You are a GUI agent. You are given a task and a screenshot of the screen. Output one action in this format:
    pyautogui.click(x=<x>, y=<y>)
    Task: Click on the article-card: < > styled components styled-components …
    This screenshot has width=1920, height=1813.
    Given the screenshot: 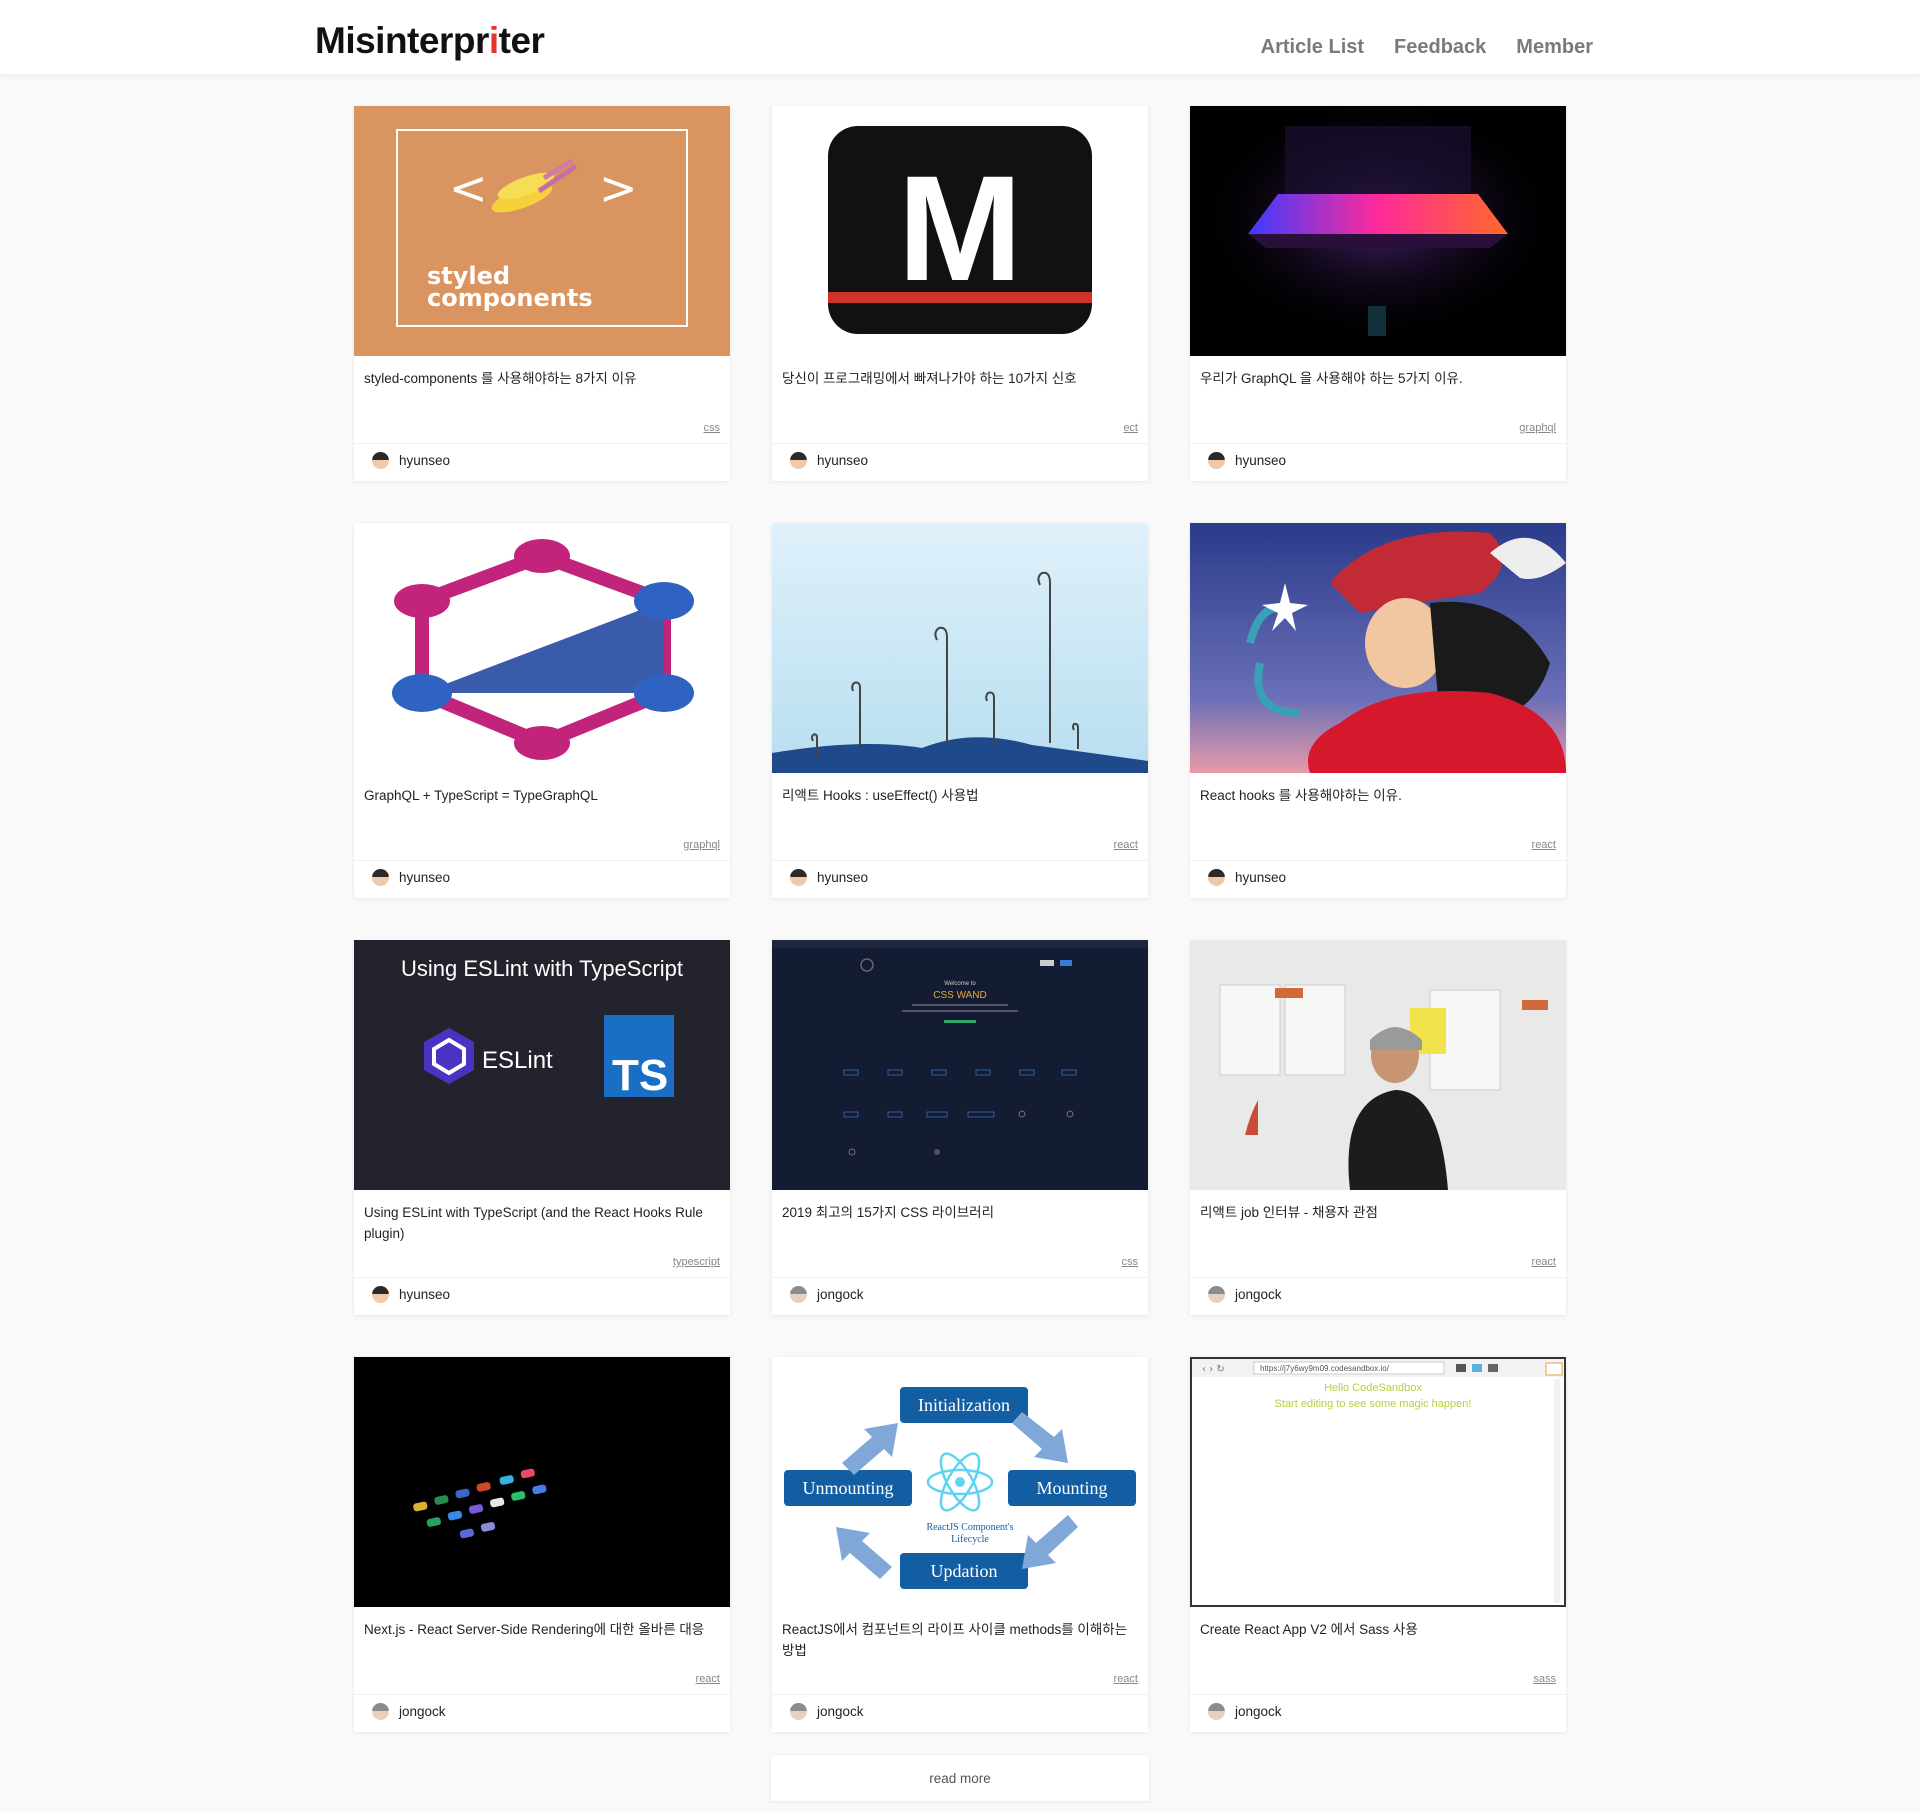 What is the action you would take?
    pyautogui.click(x=542, y=293)
    